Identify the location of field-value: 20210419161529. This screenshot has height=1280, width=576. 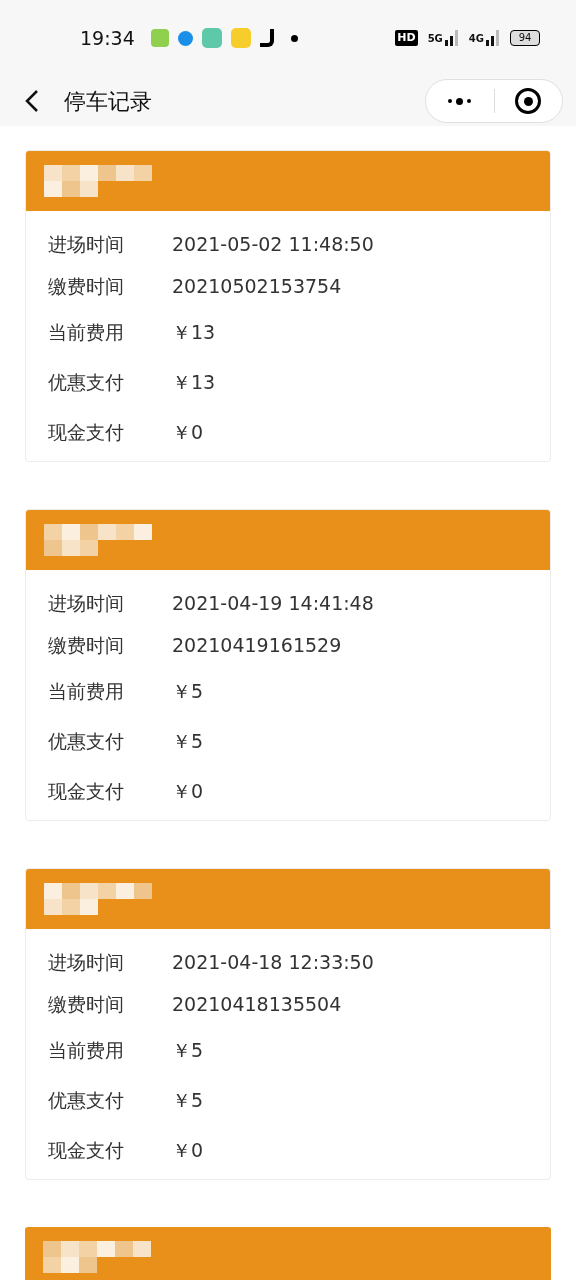
(257, 645).